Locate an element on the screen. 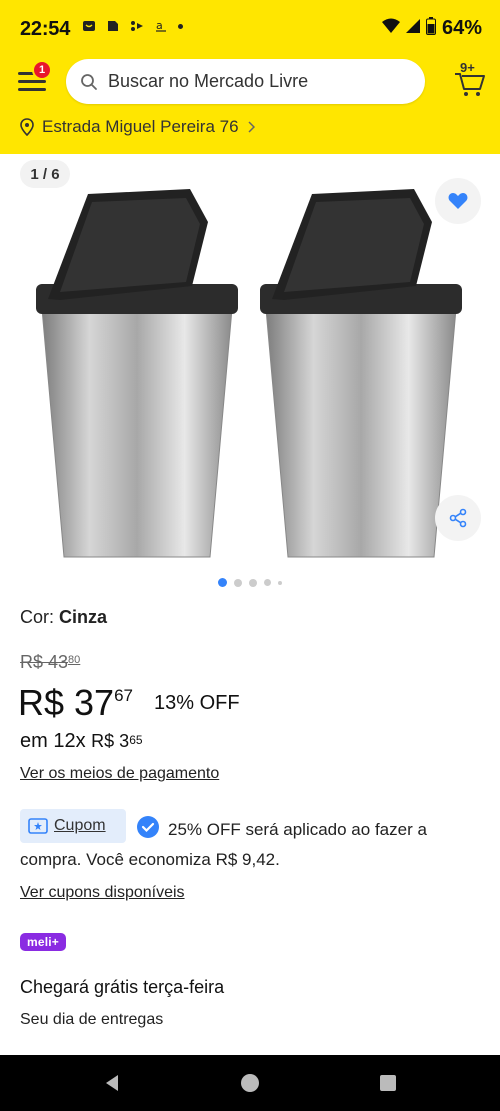 The width and height of the screenshot is (500, 1111). delivery-address: Estrada Miguel Pereira 76 is located at coordinates (137, 127).